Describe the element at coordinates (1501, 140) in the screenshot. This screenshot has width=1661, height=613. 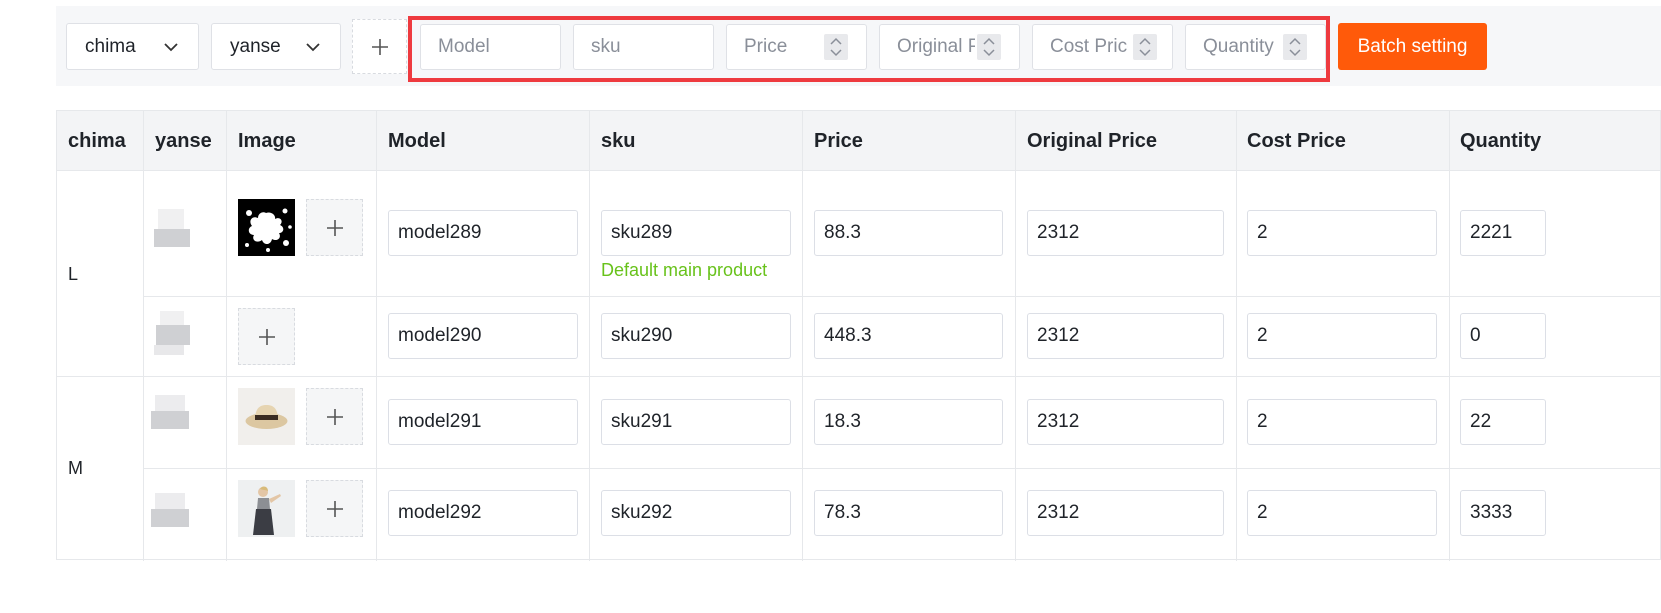
I see `column-header-quantity: Quantity` at that location.